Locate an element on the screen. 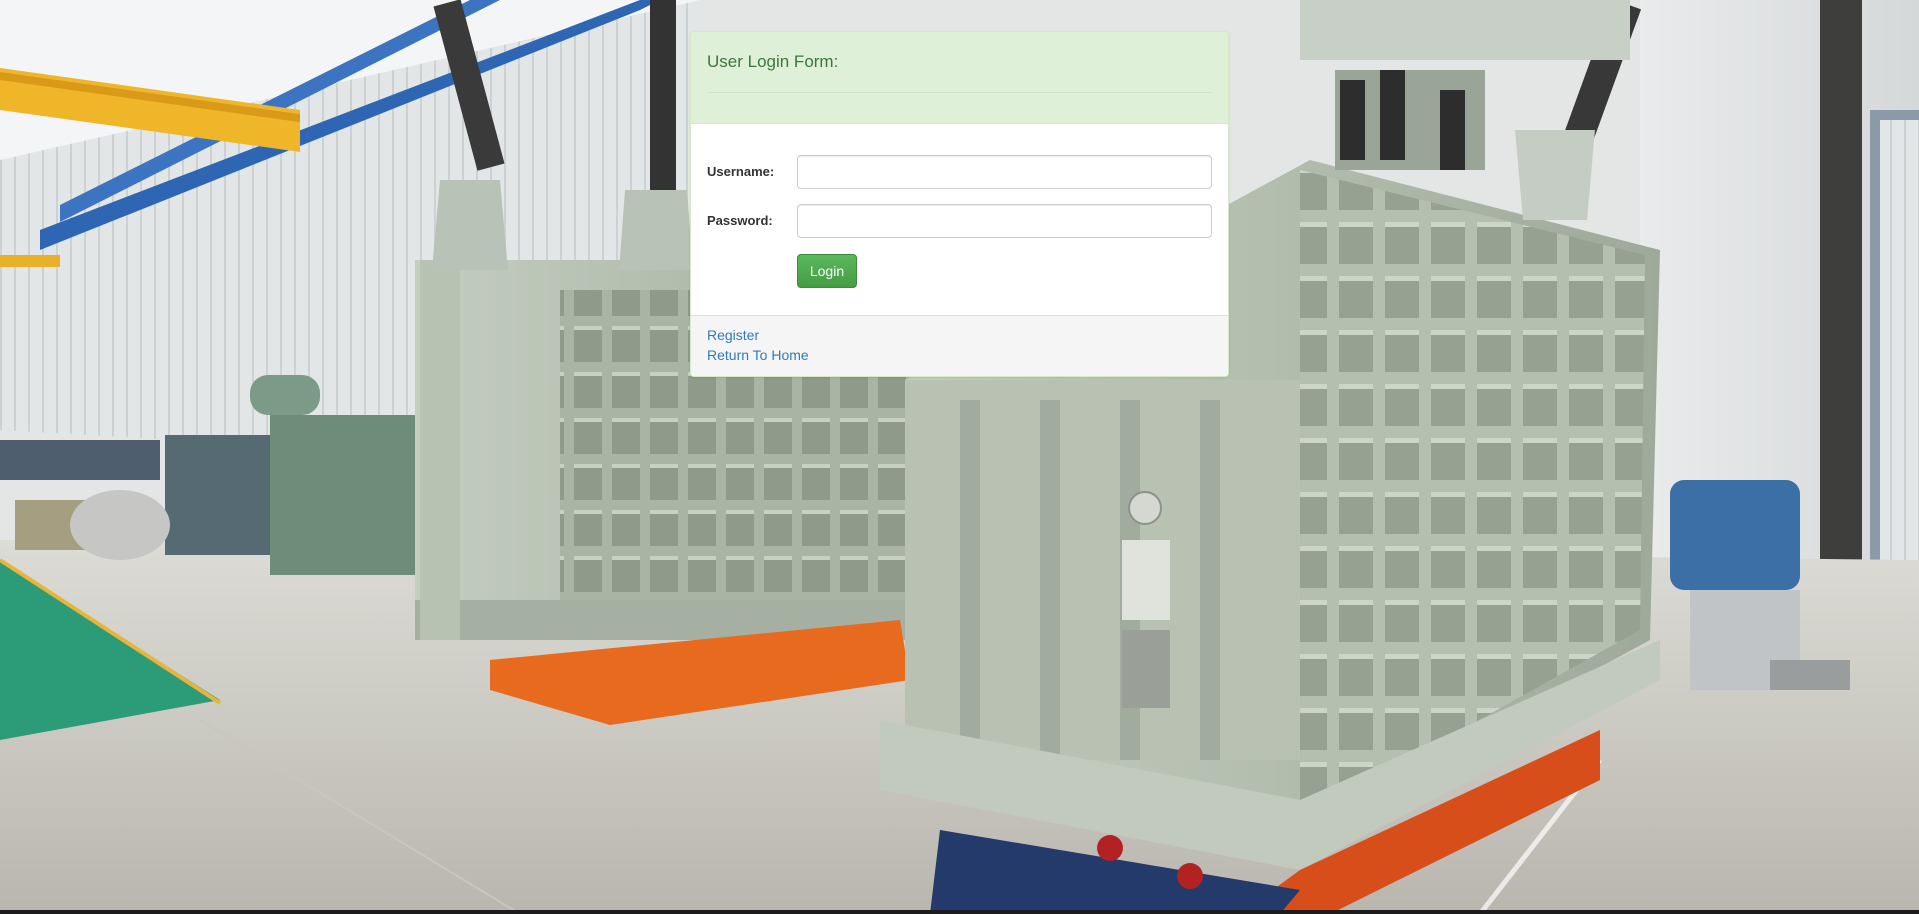 The height and width of the screenshot is (914, 1919). username-input is located at coordinates (1004, 172).